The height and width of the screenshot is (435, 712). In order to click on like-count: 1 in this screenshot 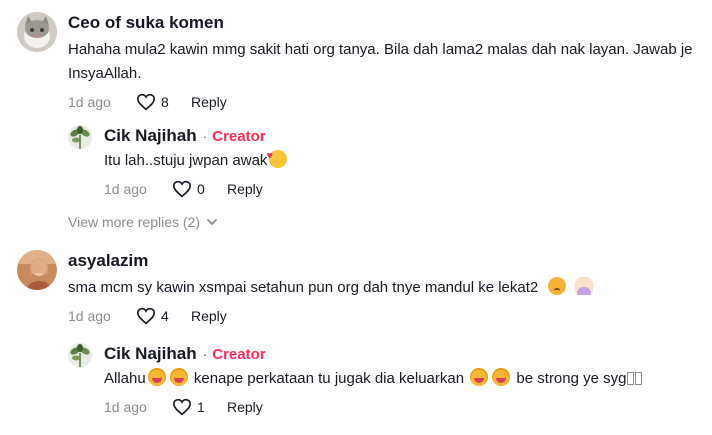, I will do `click(201, 407)`.